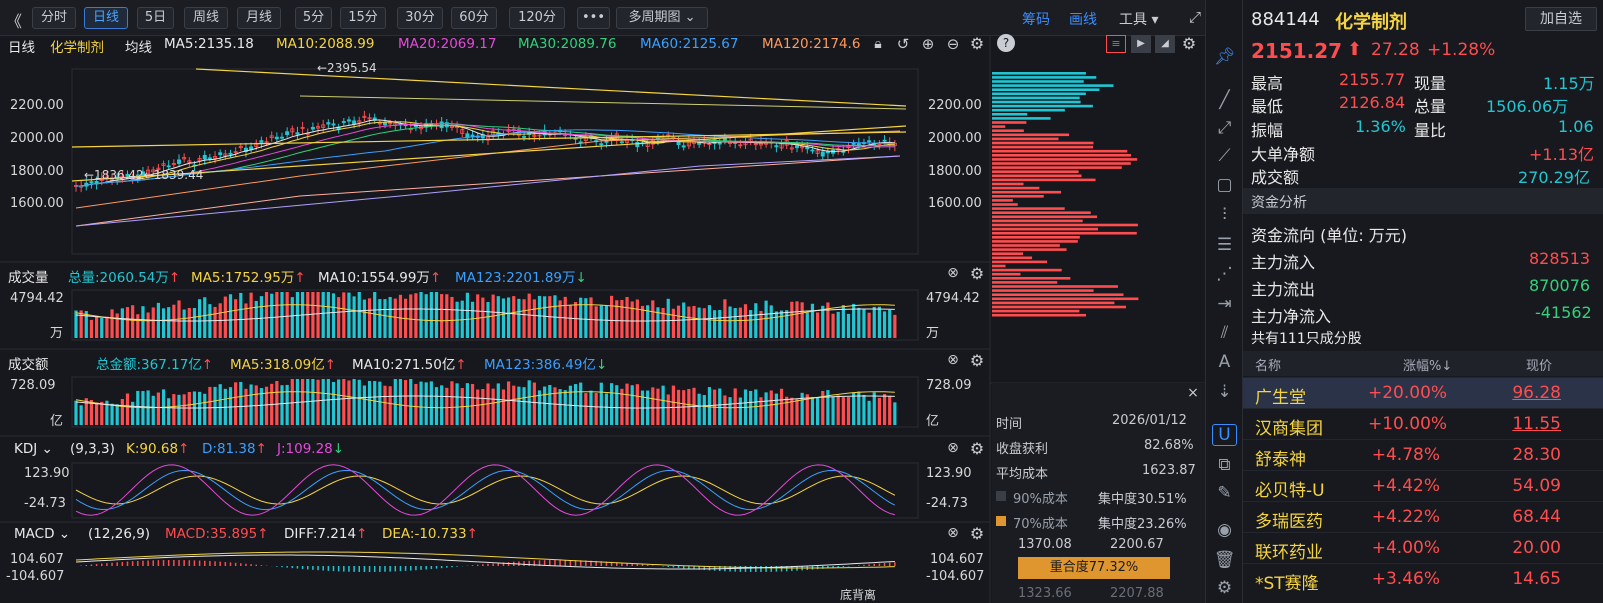 This screenshot has width=1603, height=603. I want to click on polyline-tool-icon: ⟋, so click(1224, 156).